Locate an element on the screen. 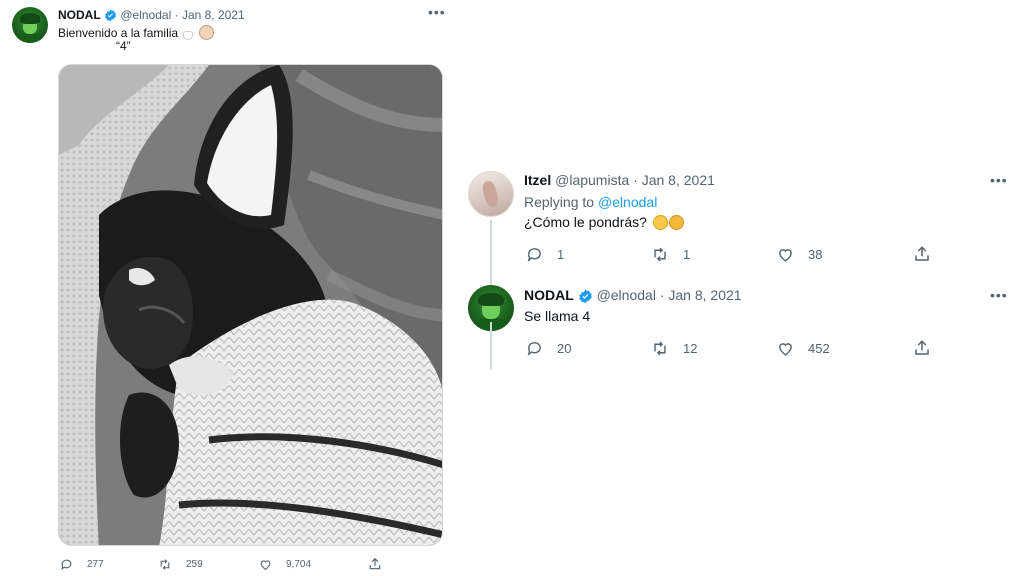 The image size is (1024, 576). reply-count: 1 is located at coordinates (561, 254).